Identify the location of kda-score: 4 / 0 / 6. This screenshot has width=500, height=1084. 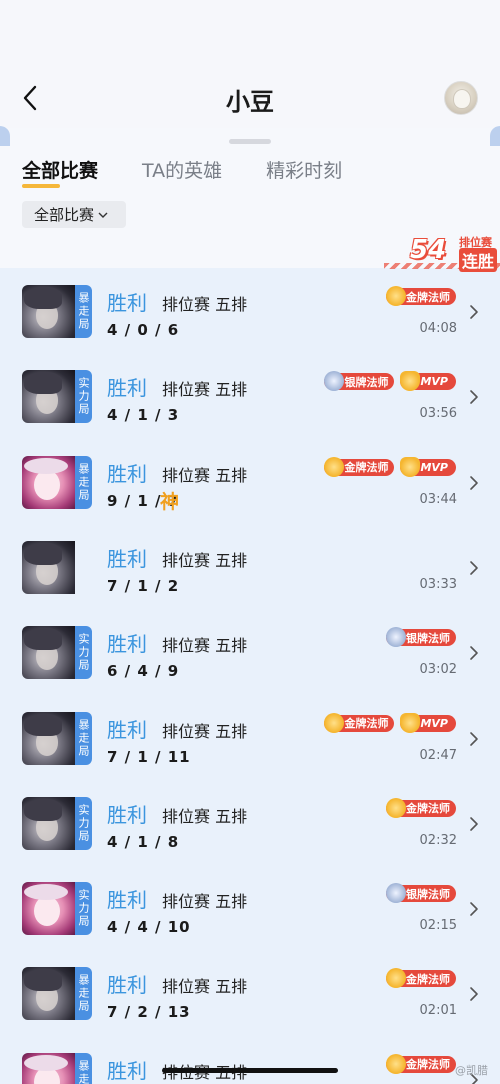
(143, 330).